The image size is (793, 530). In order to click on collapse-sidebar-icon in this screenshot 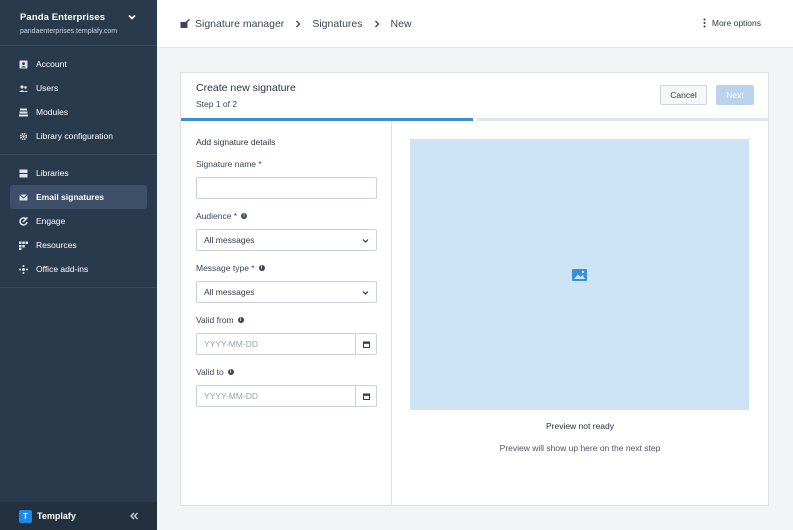, I will do `click(134, 516)`.